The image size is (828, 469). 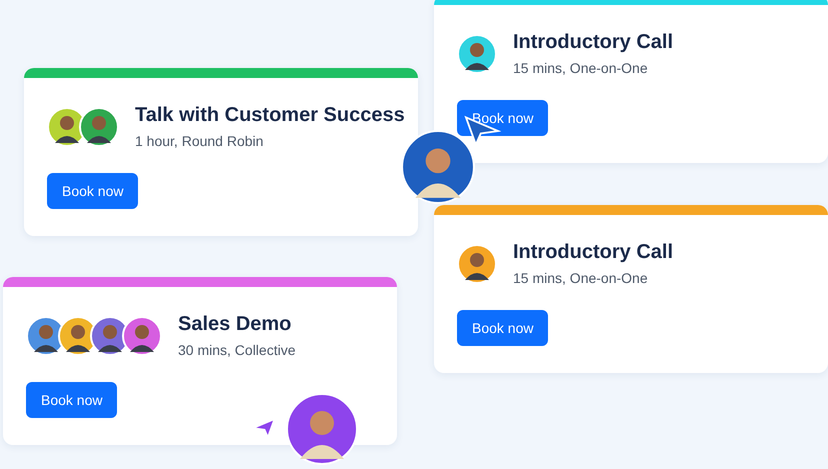 I want to click on event-title: Sales Demo, so click(x=235, y=324).